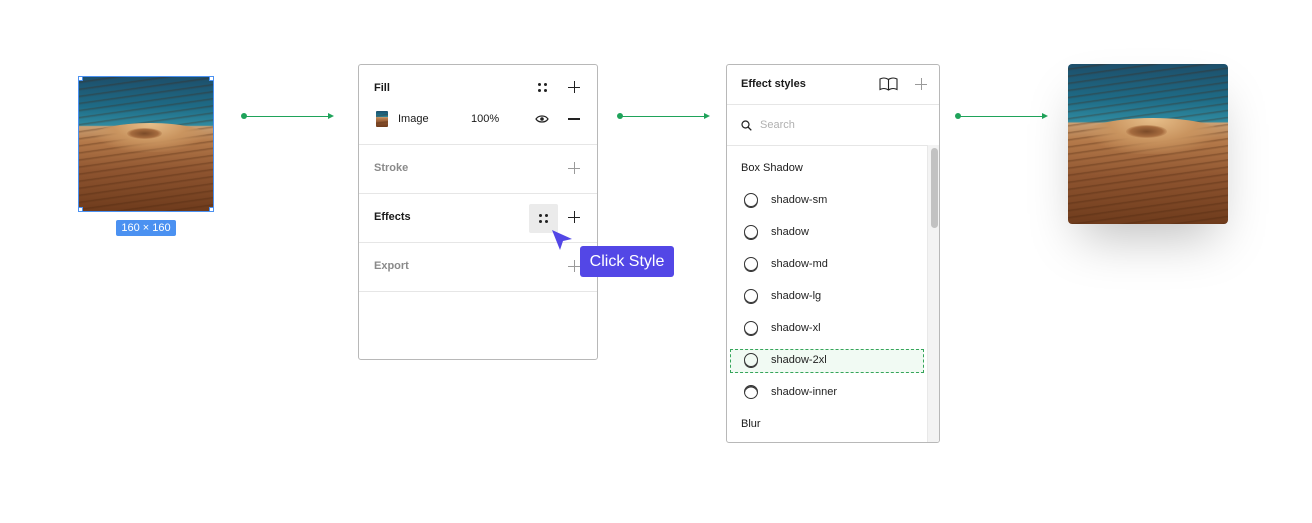  What do you see at coordinates (146, 144) in the screenshot?
I see `selected-image-frame` at bounding box center [146, 144].